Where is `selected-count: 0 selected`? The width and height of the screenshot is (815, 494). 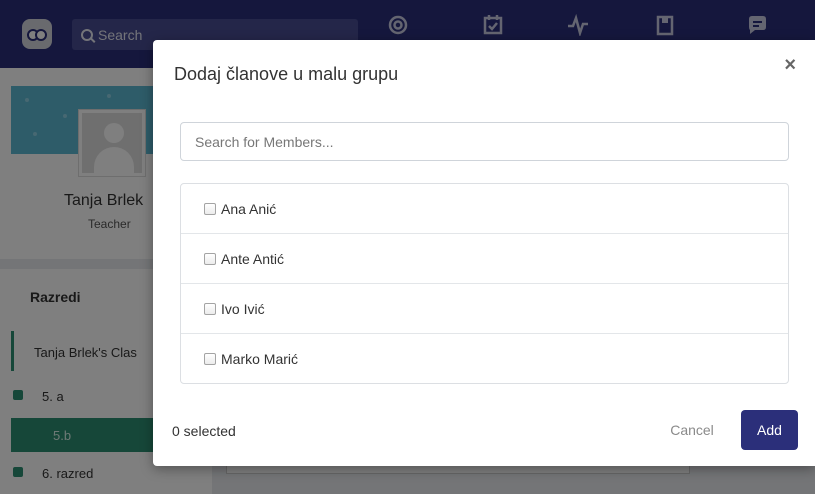 selected-count: 0 selected is located at coordinates (204, 431).